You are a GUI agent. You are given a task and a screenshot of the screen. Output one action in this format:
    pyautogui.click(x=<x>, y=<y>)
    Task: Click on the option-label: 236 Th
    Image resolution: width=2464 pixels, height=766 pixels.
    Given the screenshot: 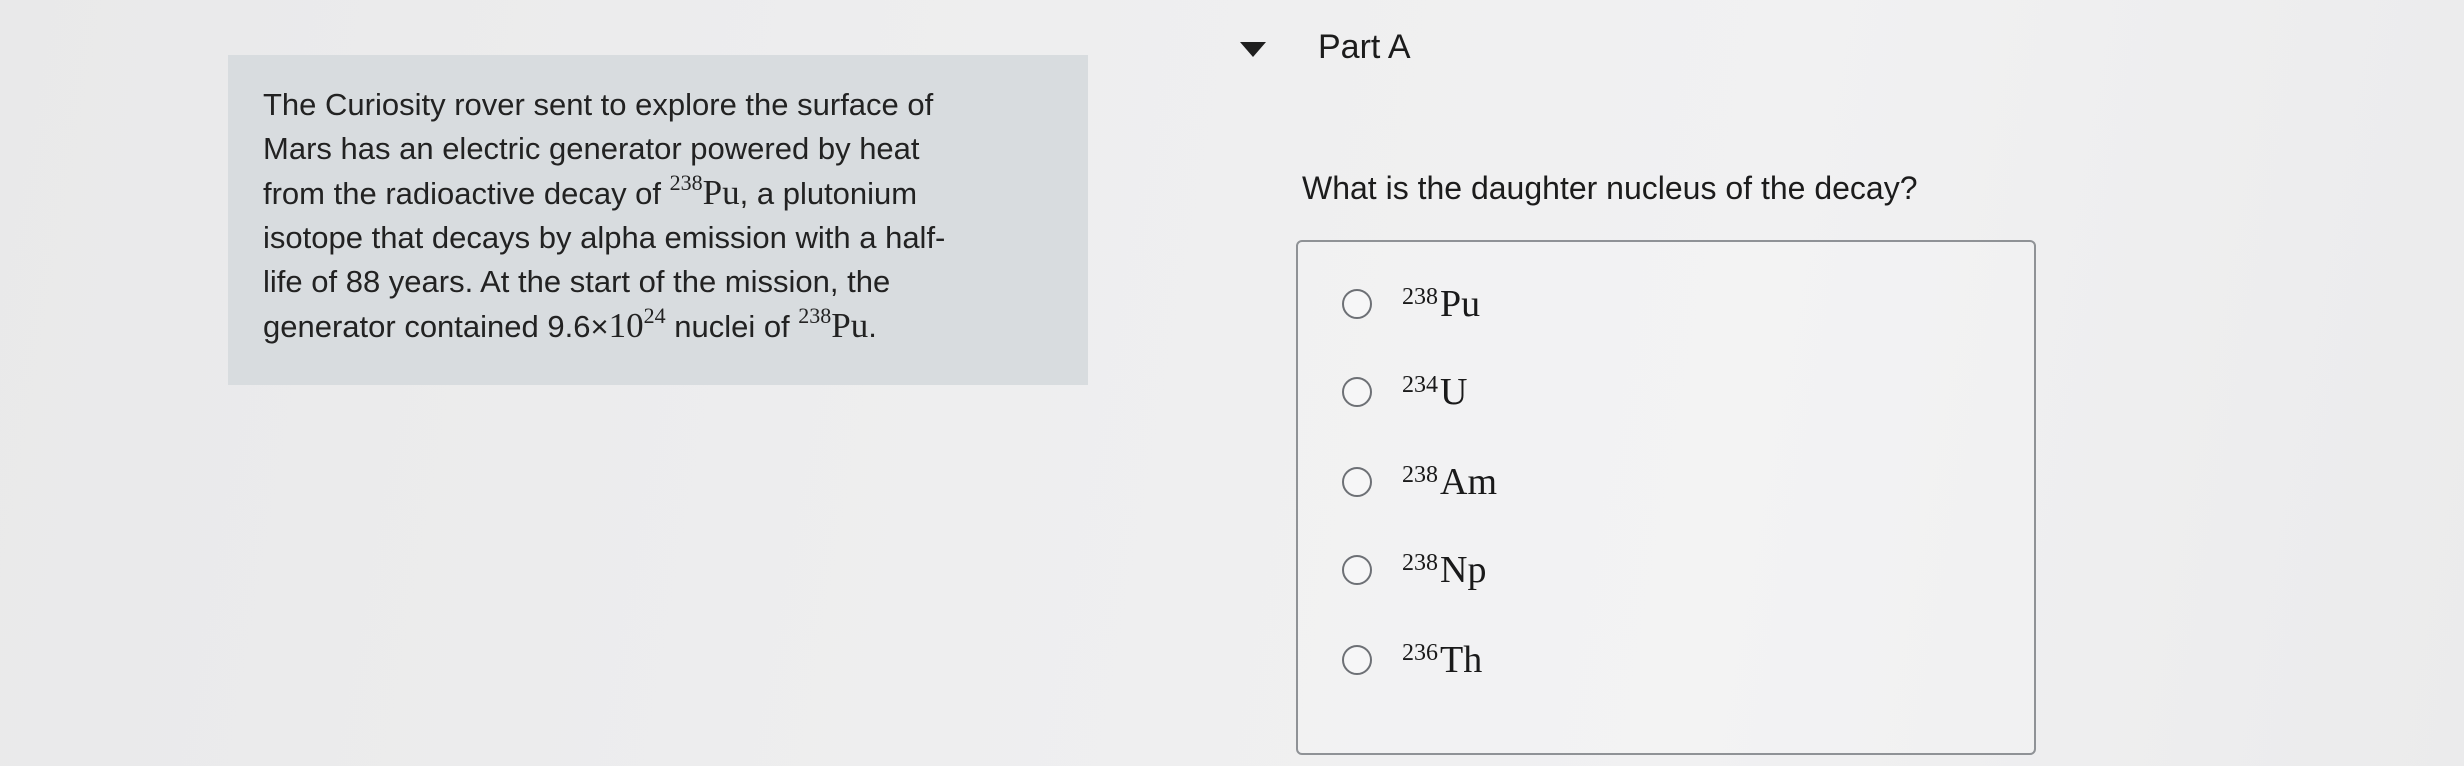 What is the action you would take?
    pyautogui.click(x=1442, y=660)
    